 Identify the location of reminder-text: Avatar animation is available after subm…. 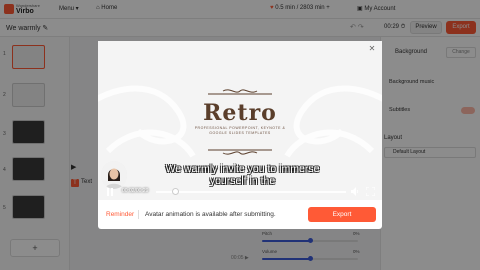
(210, 214).